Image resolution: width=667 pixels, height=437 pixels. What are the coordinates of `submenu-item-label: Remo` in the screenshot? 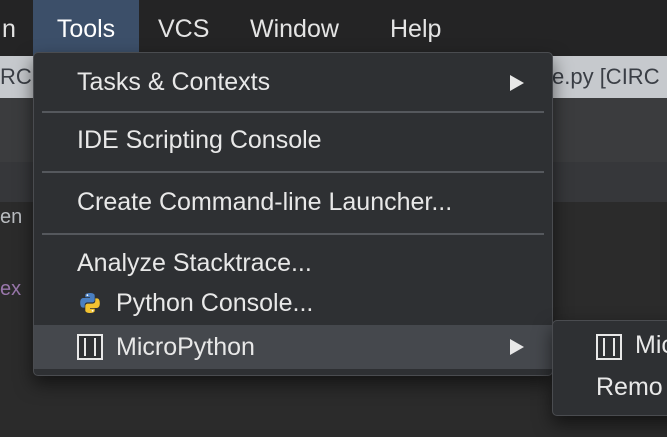 It's located at (629, 387).